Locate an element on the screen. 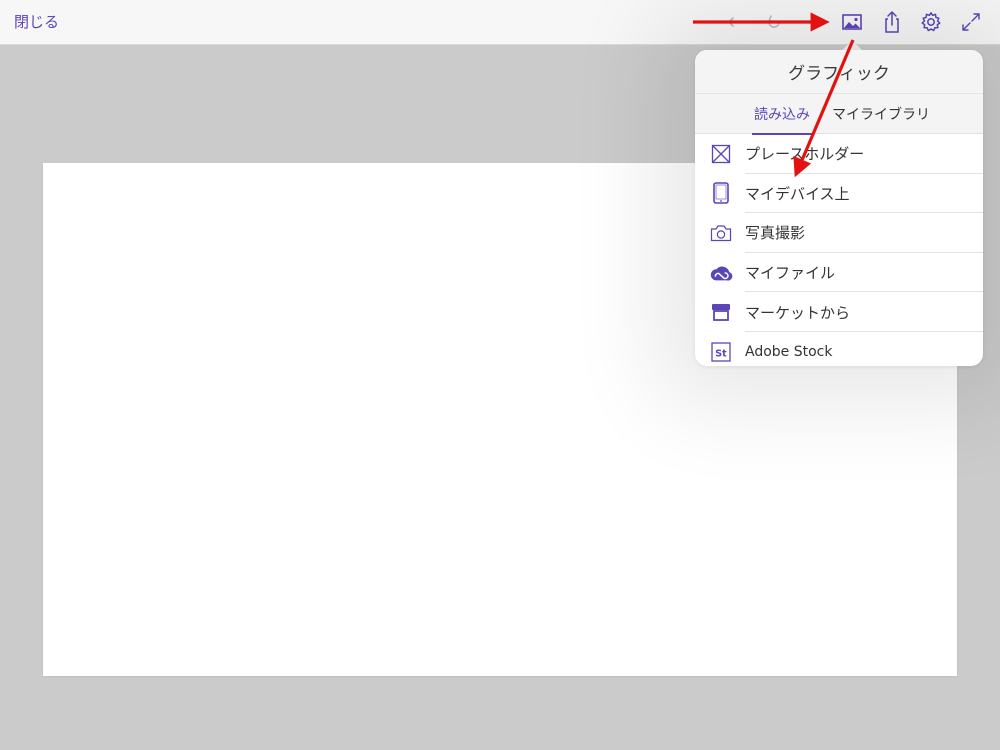  list-item-placeholder: プレースホルダー is located at coordinates (839, 154).